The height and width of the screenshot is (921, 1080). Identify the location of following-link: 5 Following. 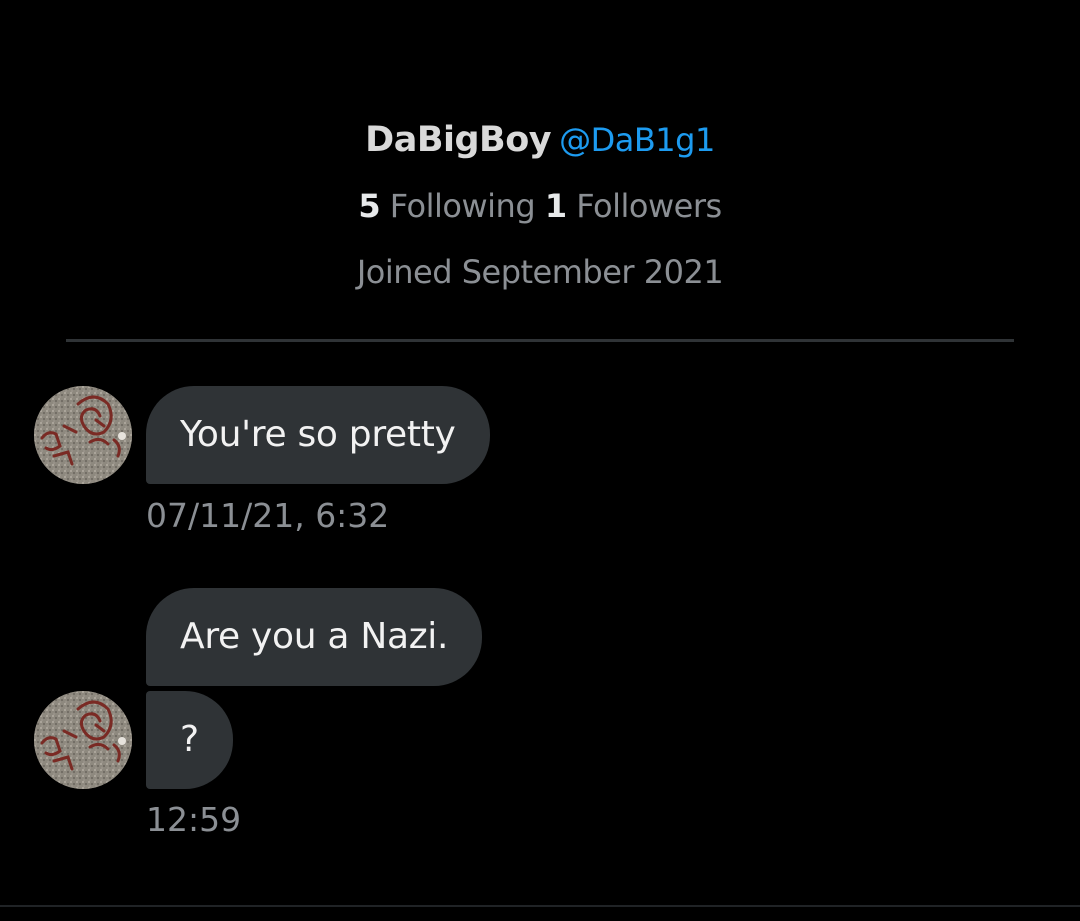
(446, 206).